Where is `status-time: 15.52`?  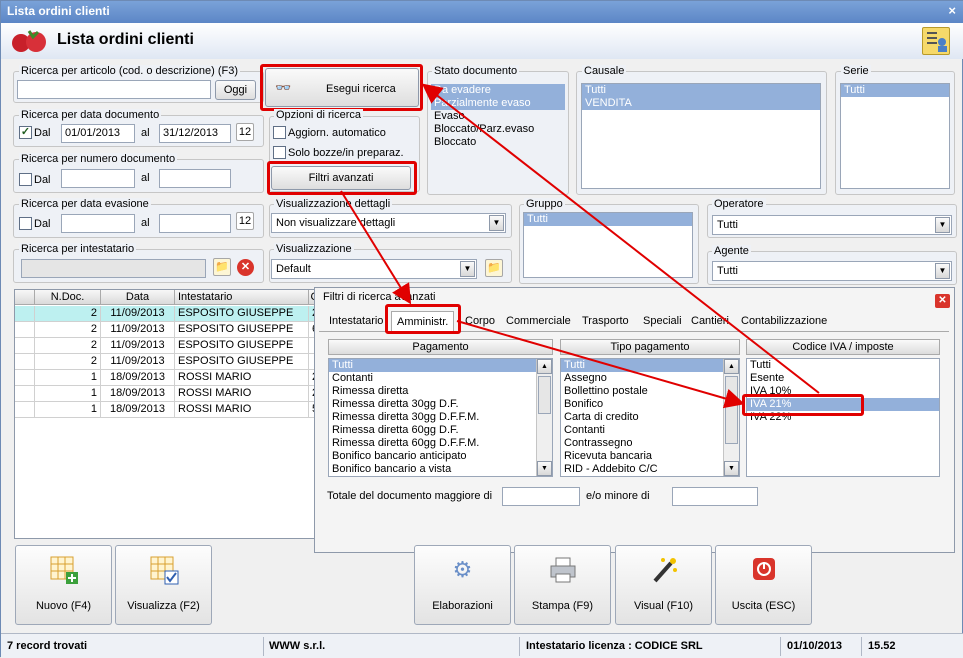 status-time: 15.52 is located at coordinates (882, 646).